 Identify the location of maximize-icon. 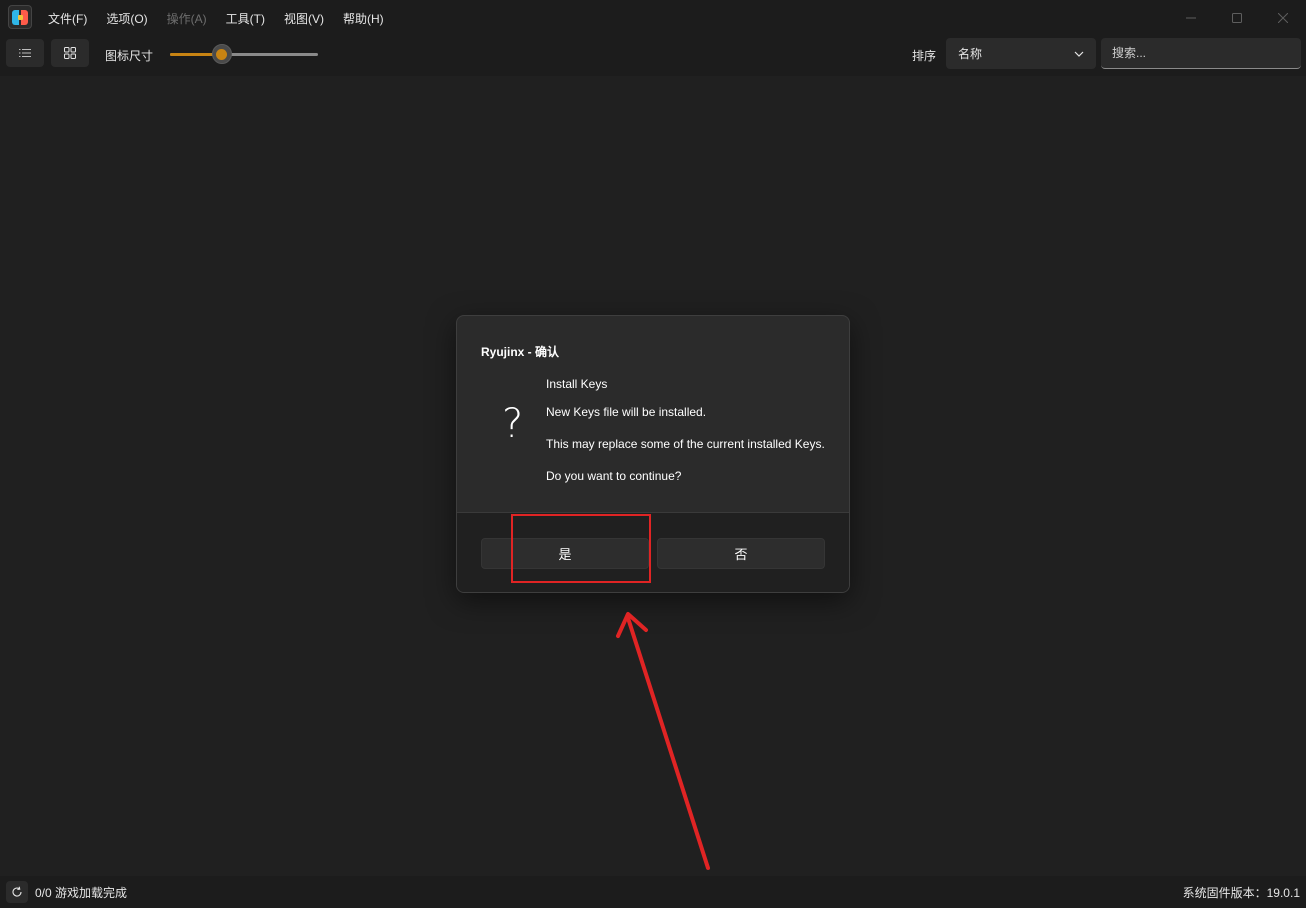
(1237, 18).